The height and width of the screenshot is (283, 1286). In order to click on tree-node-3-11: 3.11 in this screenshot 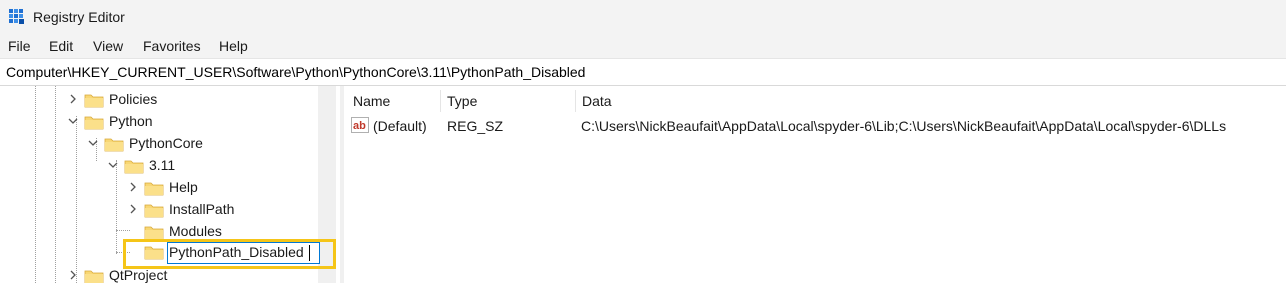, I will do `click(159, 165)`.